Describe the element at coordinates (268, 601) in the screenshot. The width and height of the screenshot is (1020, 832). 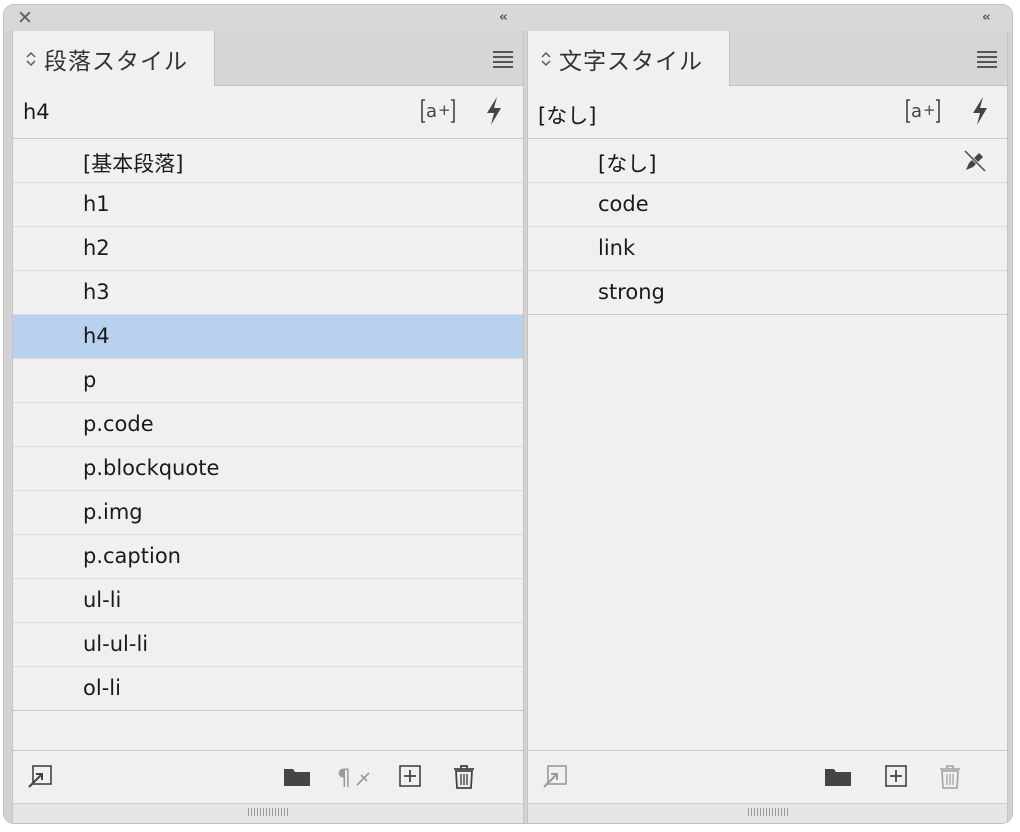
I see `list-item: ul-li` at that location.